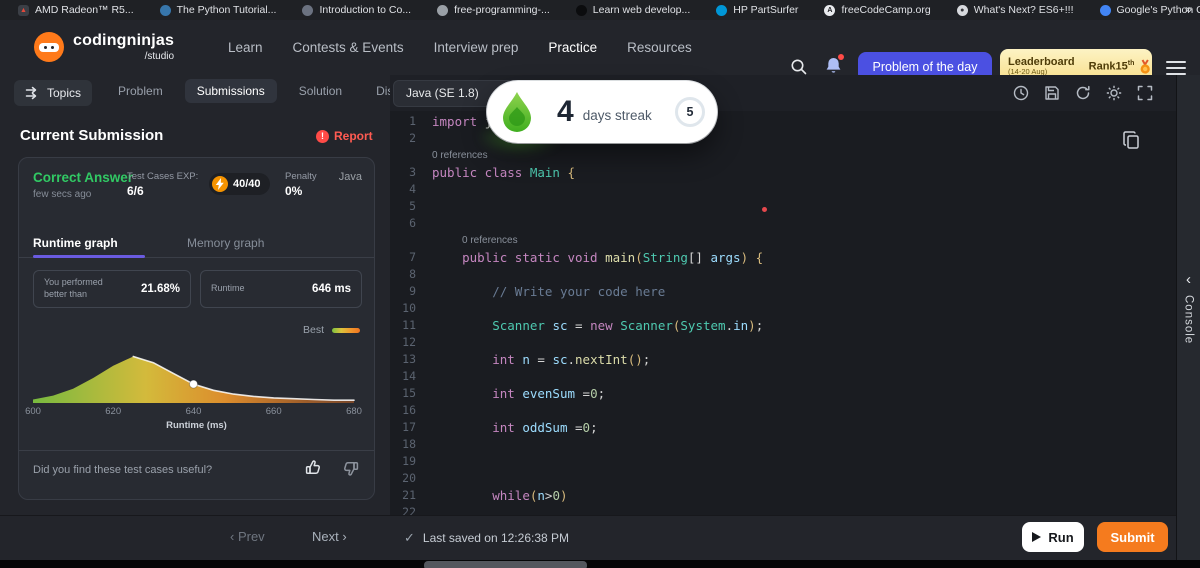 This screenshot has height=568, width=1200. What do you see at coordinates (135, 191) in the screenshot?
I see `test-cases-value: 6/6` at bounding box center [135, 191].